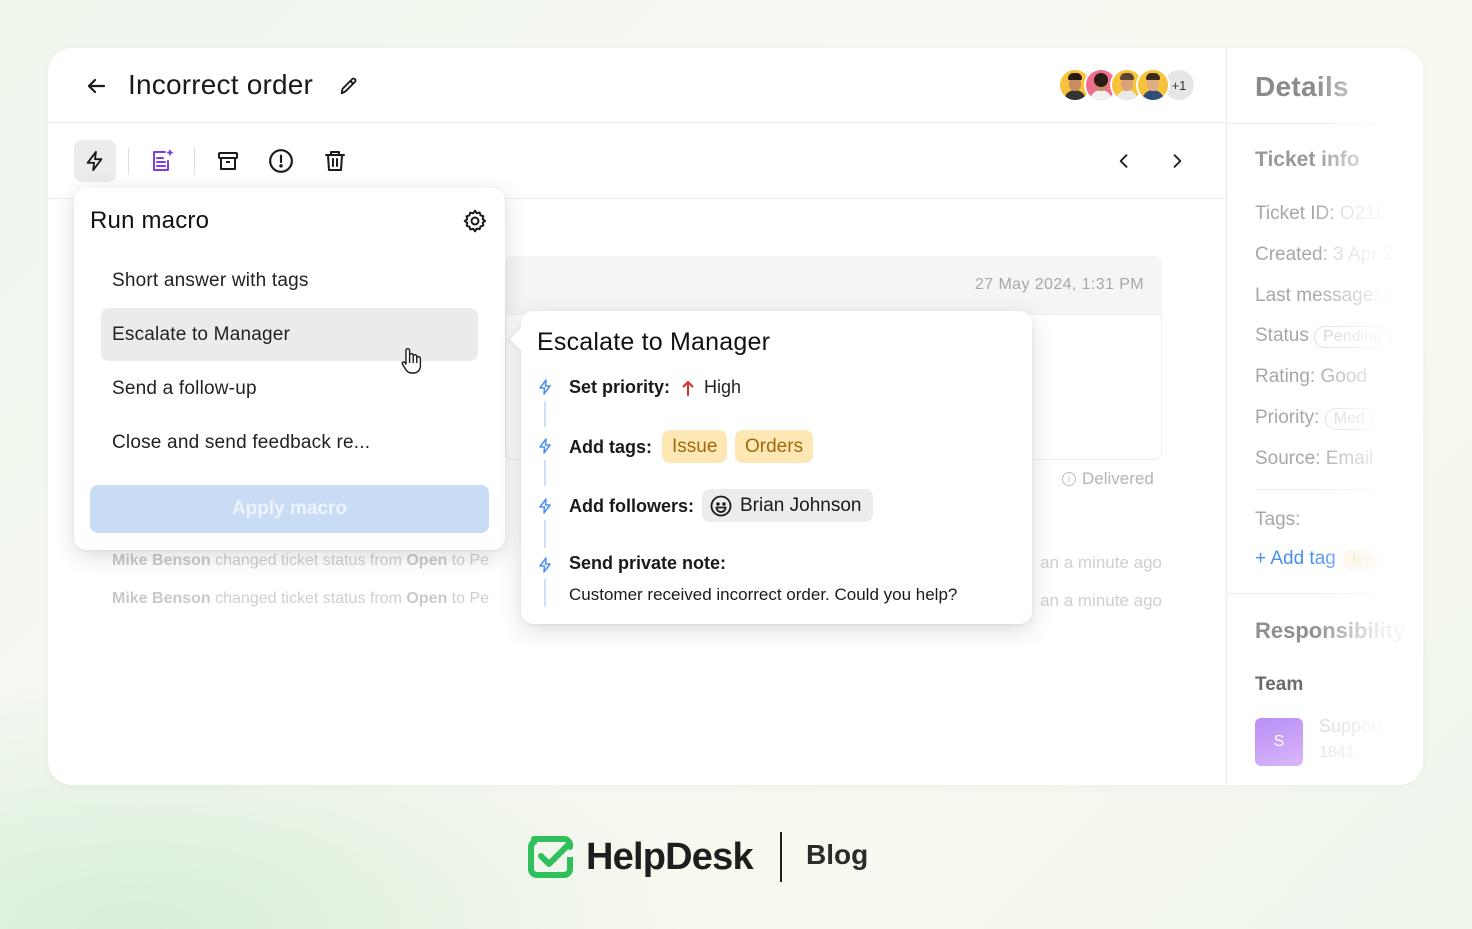  Describe the element at coordinates (620, 387) in the screenshot. I see `set-priority-label: Set priority:` at that location.